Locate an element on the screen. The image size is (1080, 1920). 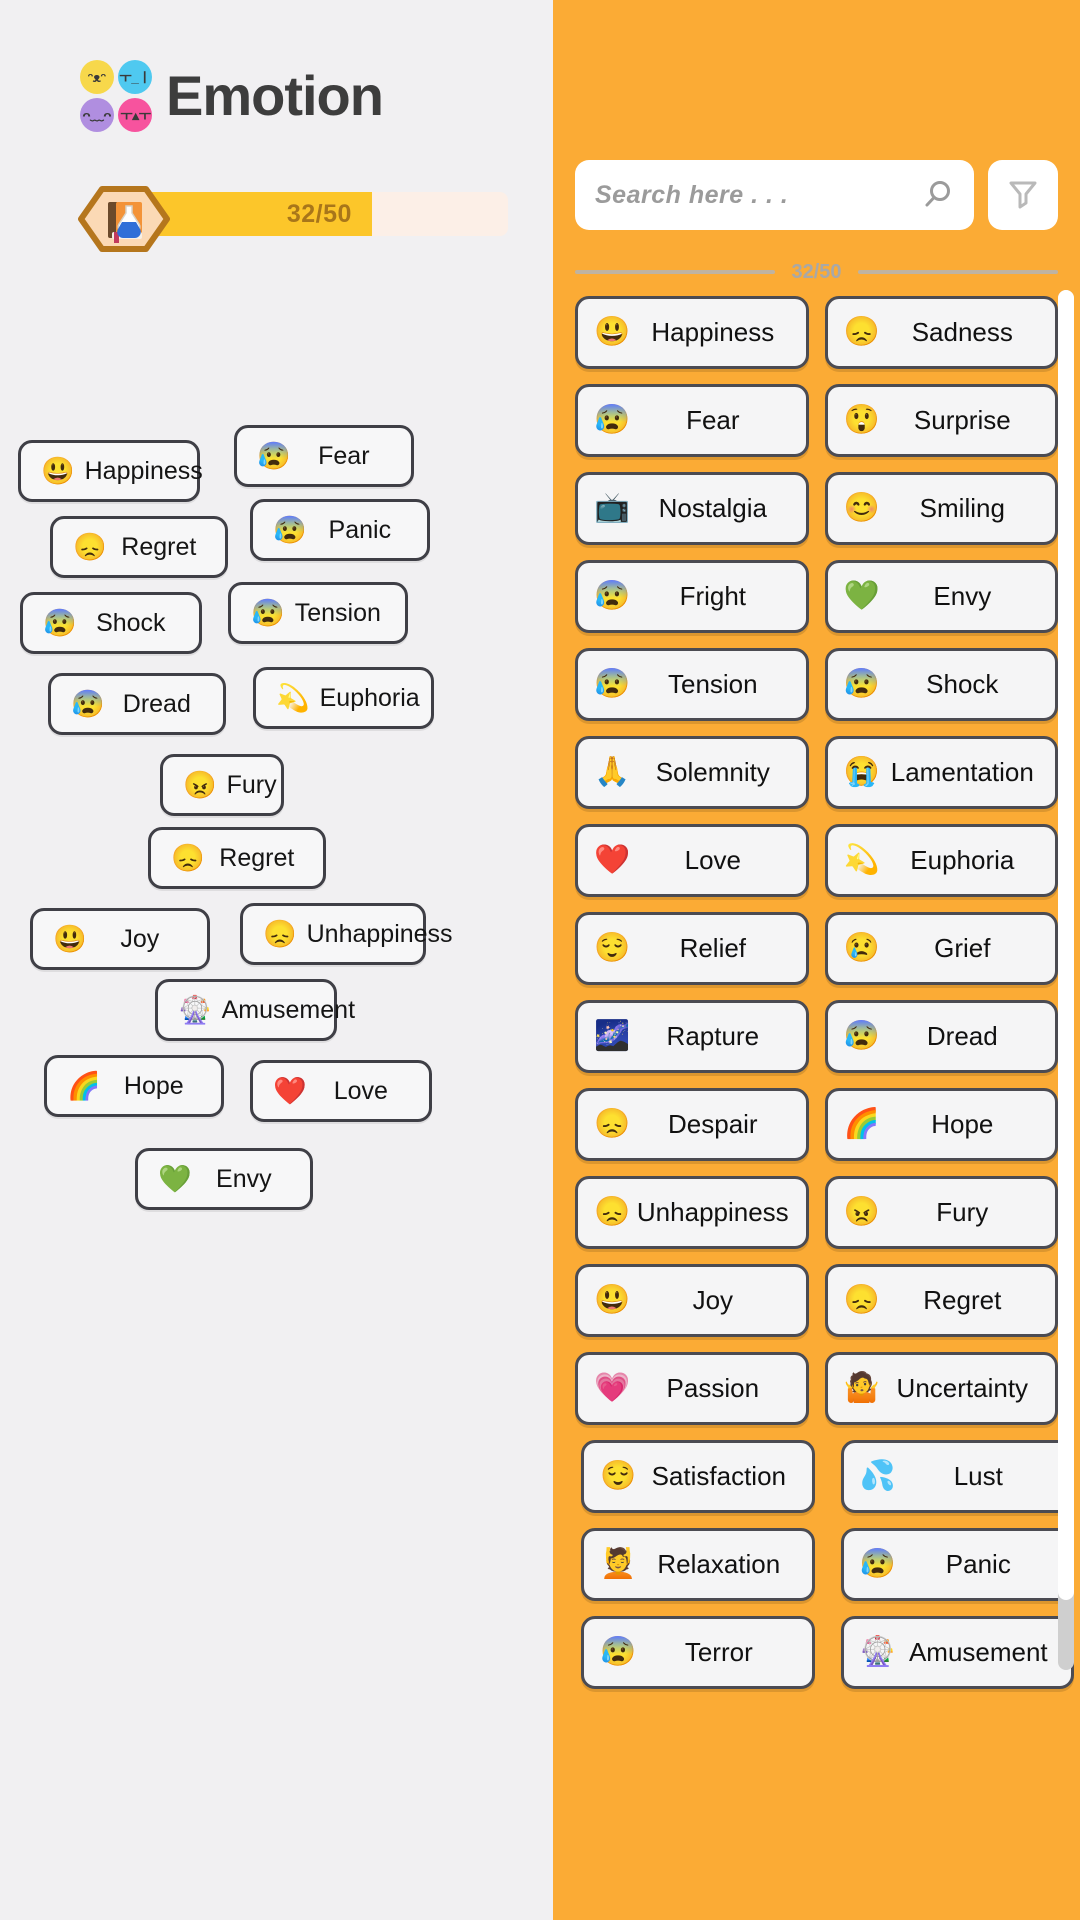
emotion-label: Tension is located at coordinates (712, 684).